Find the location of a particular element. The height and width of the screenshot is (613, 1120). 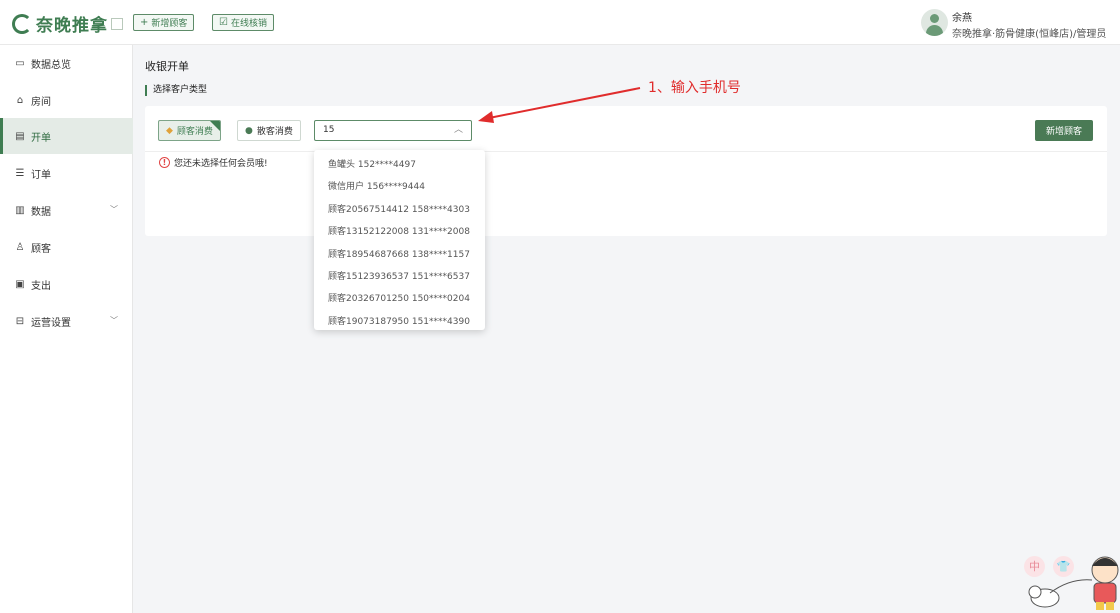

sidebar-item-billing: ▤ 开单 is located at coordinates (66, 136).